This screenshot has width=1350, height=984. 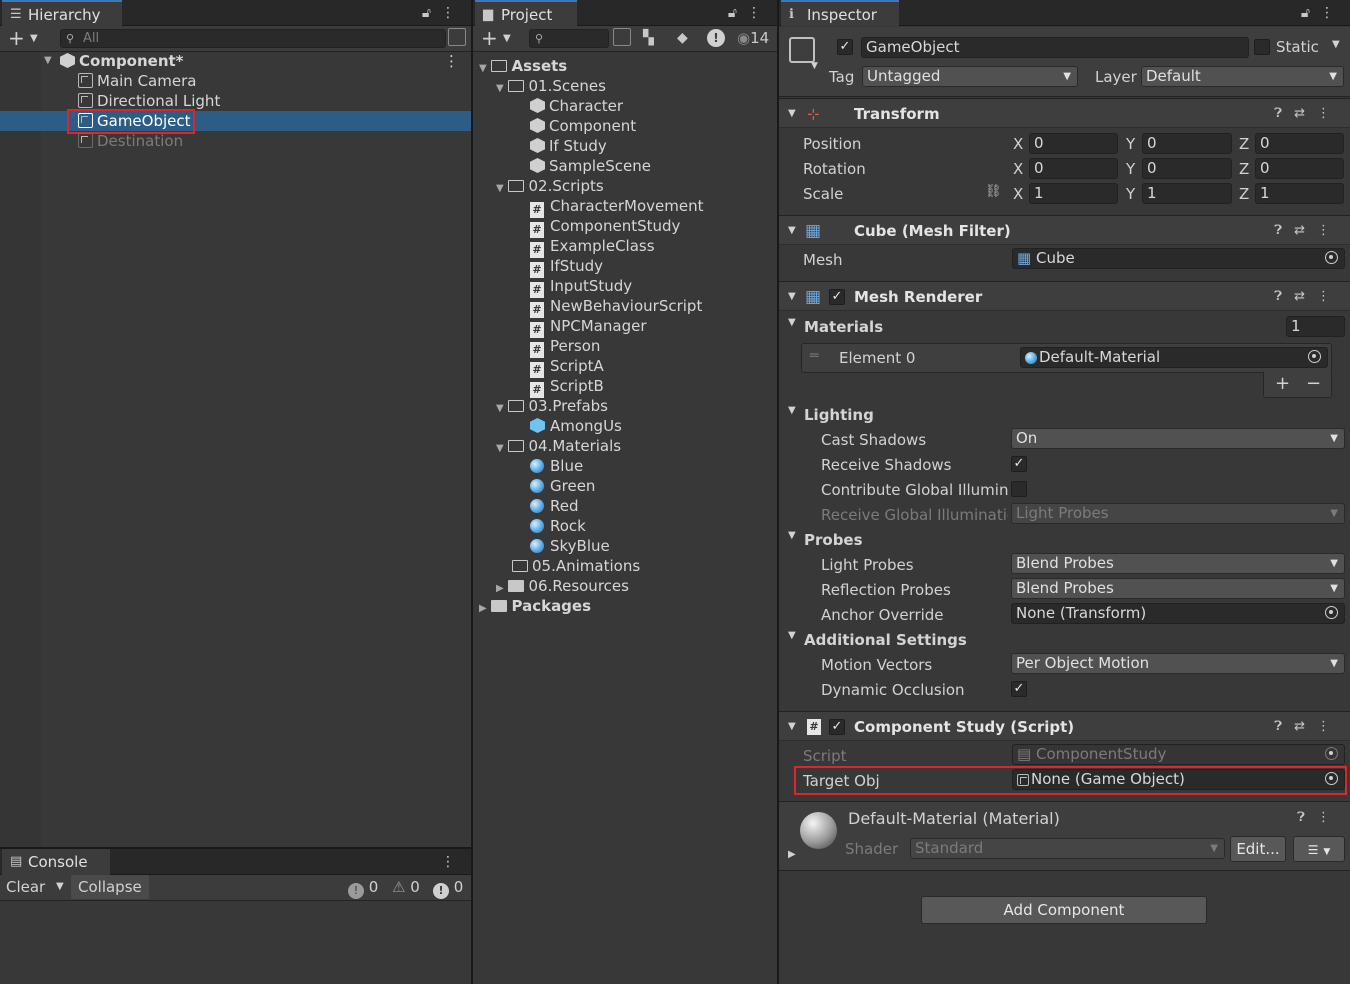 I want to click on tab-project: ▆ Project, so click(x=526, y=13).